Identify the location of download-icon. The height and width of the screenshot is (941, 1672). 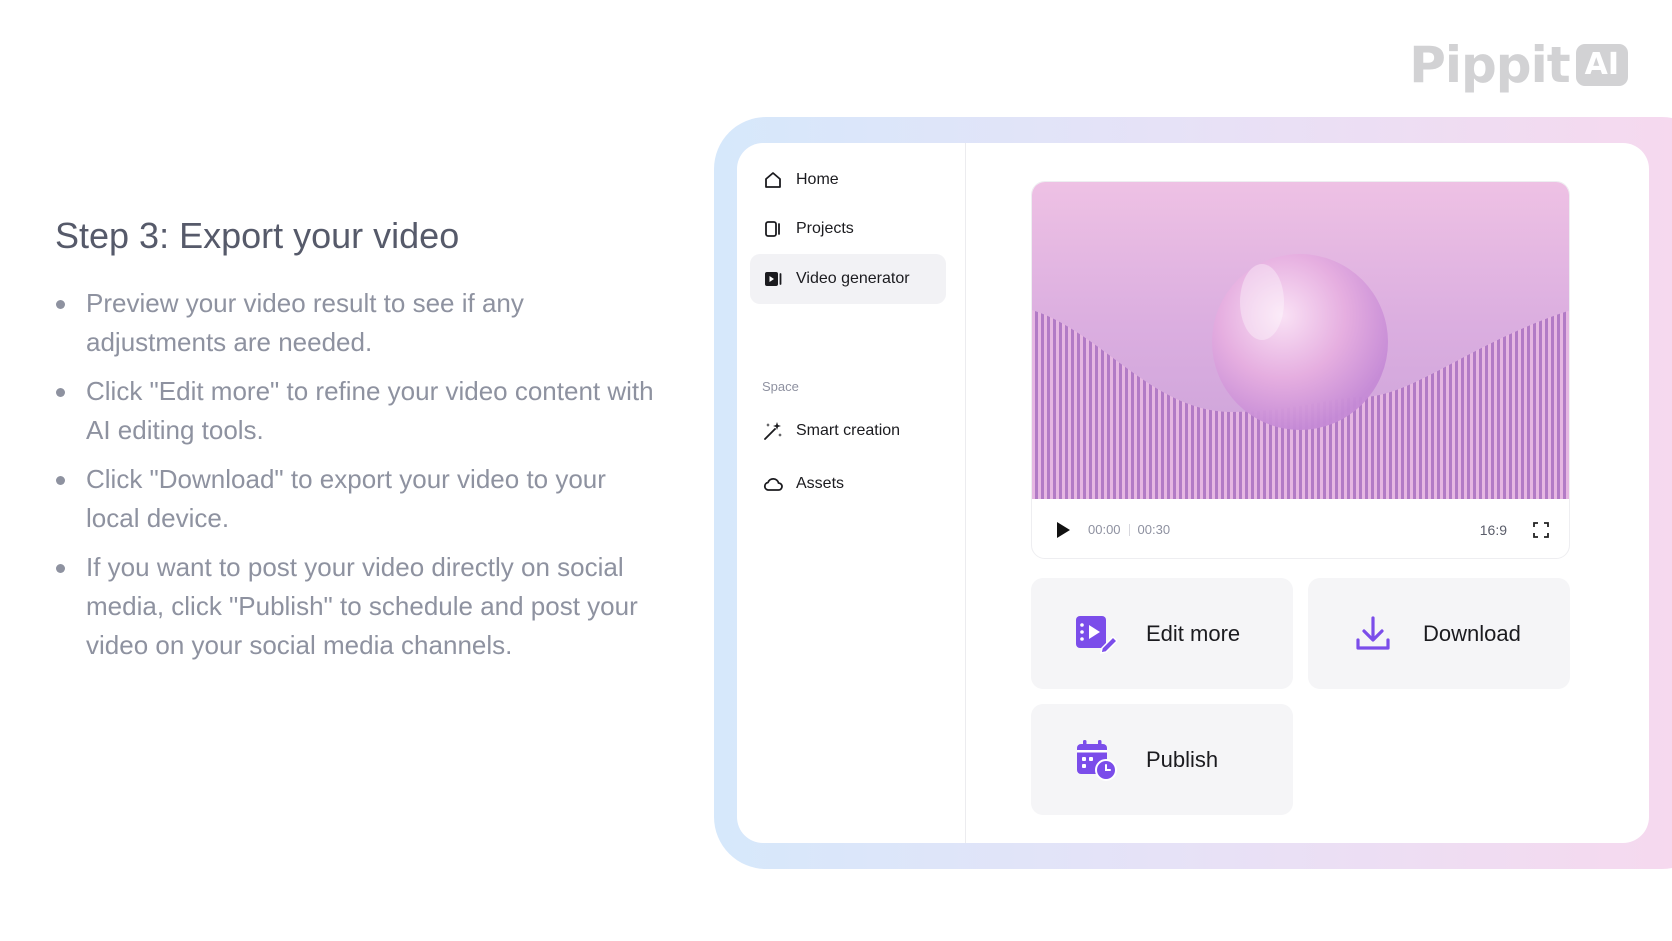
(1373, 634).